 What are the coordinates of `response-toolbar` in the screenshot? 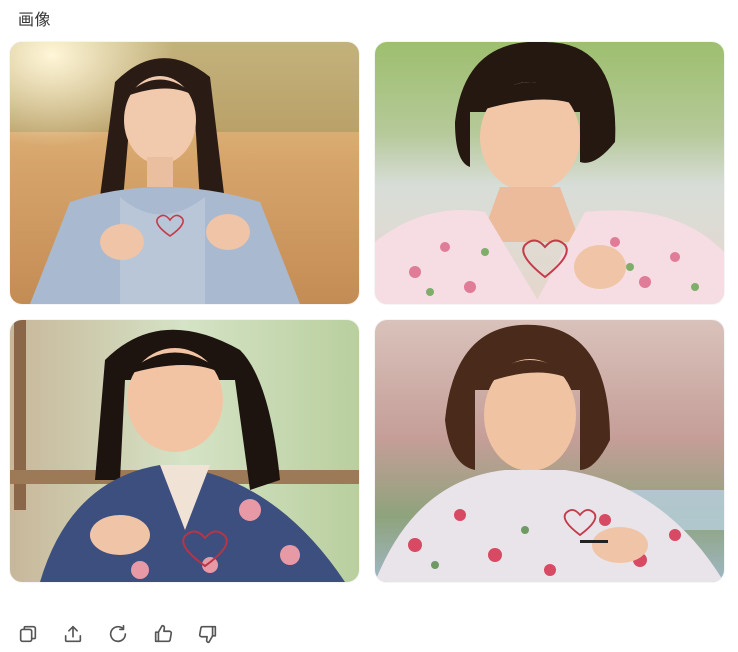 It's located at (118, 634).